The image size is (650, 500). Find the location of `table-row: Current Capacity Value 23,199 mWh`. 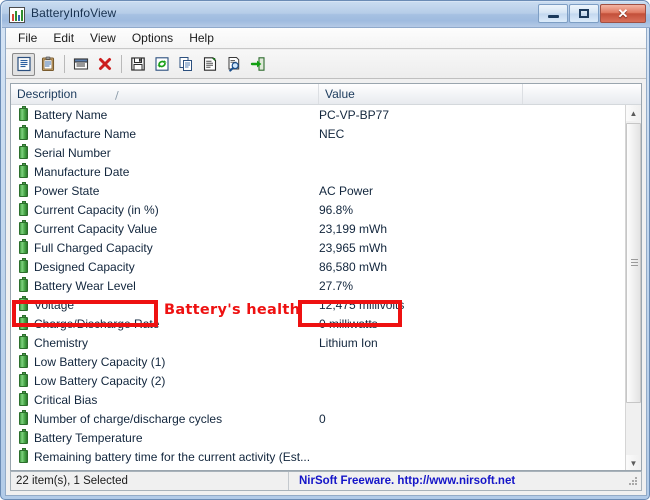

table-row: Current Capacity Value 23,199 mWh is located at coordinates (319, 228).